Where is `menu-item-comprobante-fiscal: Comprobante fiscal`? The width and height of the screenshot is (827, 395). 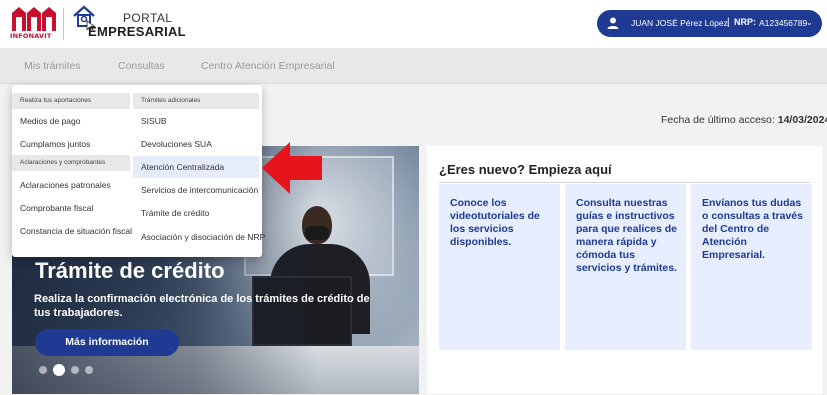
menu-item-comprobante-fiscal: Comprobante fiscal is located at coordinates (71, 208).